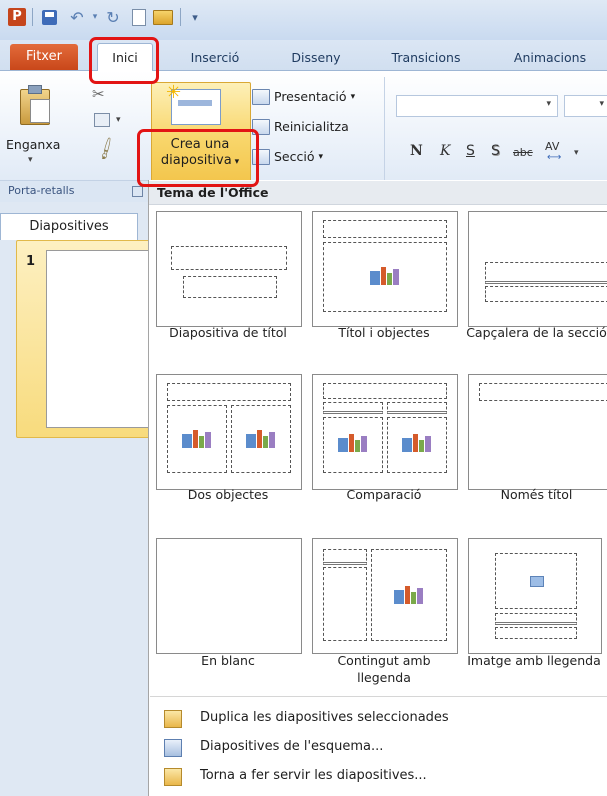 Image resolution: width=607 pixels, height=796 pixels. What do you see at coordinates (303, 20) in the screenshot?
I see `title-bar: P ↶ ▾ ↻ ▾` at bounding box center [303, 20].